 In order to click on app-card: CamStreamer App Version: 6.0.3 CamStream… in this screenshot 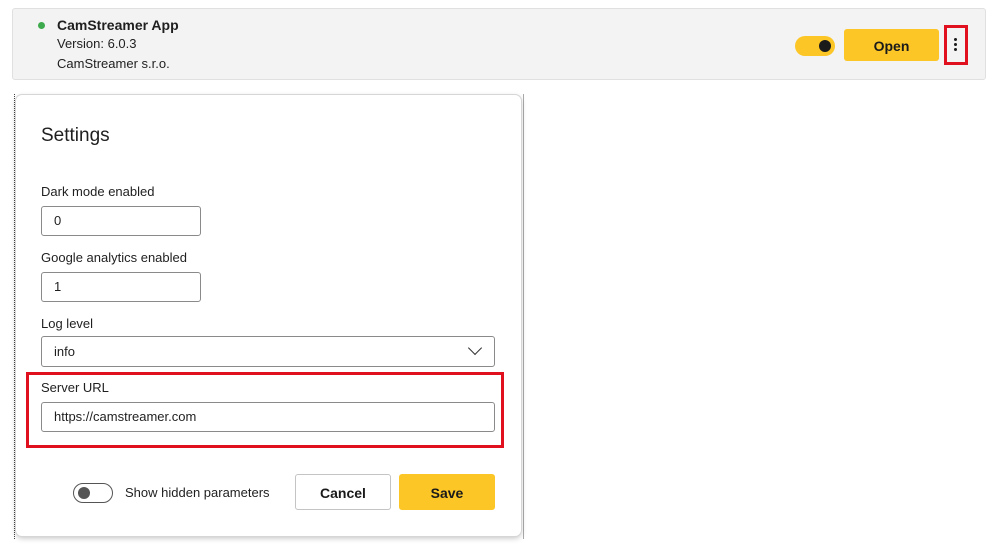, I will do `click(499, 44)`.